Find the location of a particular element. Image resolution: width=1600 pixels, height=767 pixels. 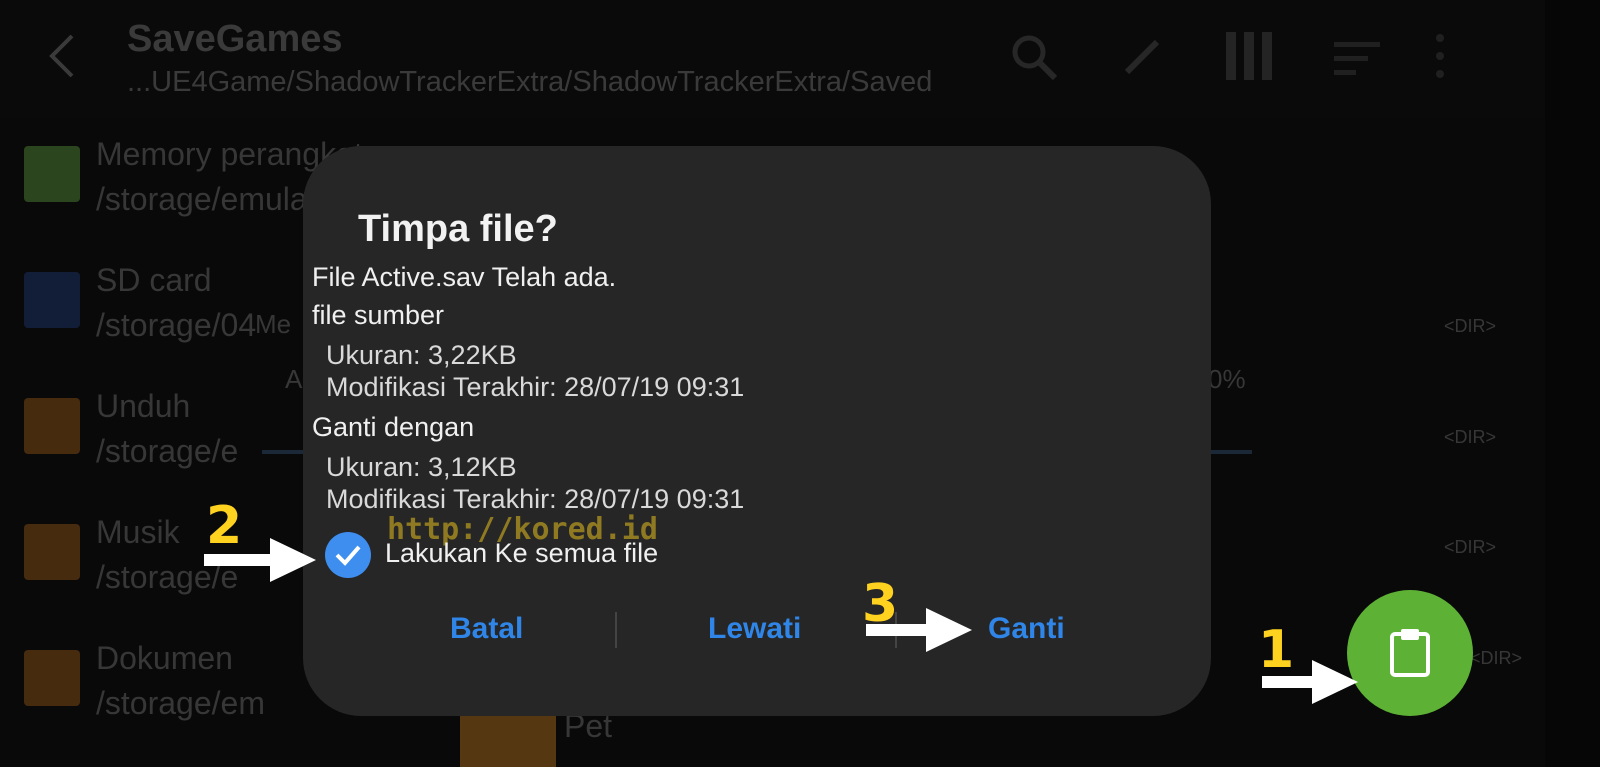

file-exists-text: File Active.sav Telah ada. is located at coordinates (464, 277).